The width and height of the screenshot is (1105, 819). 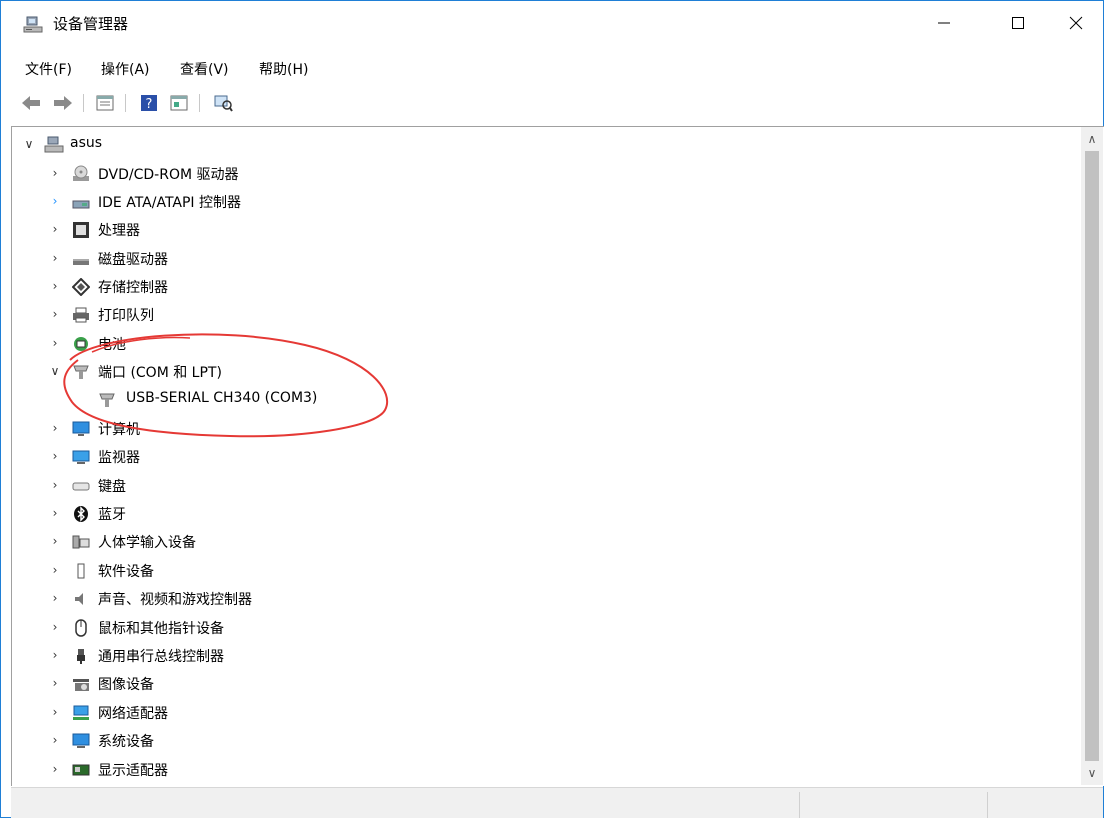 I want to click on tree-item-label: 软件设备, so click(x=126, y=572).